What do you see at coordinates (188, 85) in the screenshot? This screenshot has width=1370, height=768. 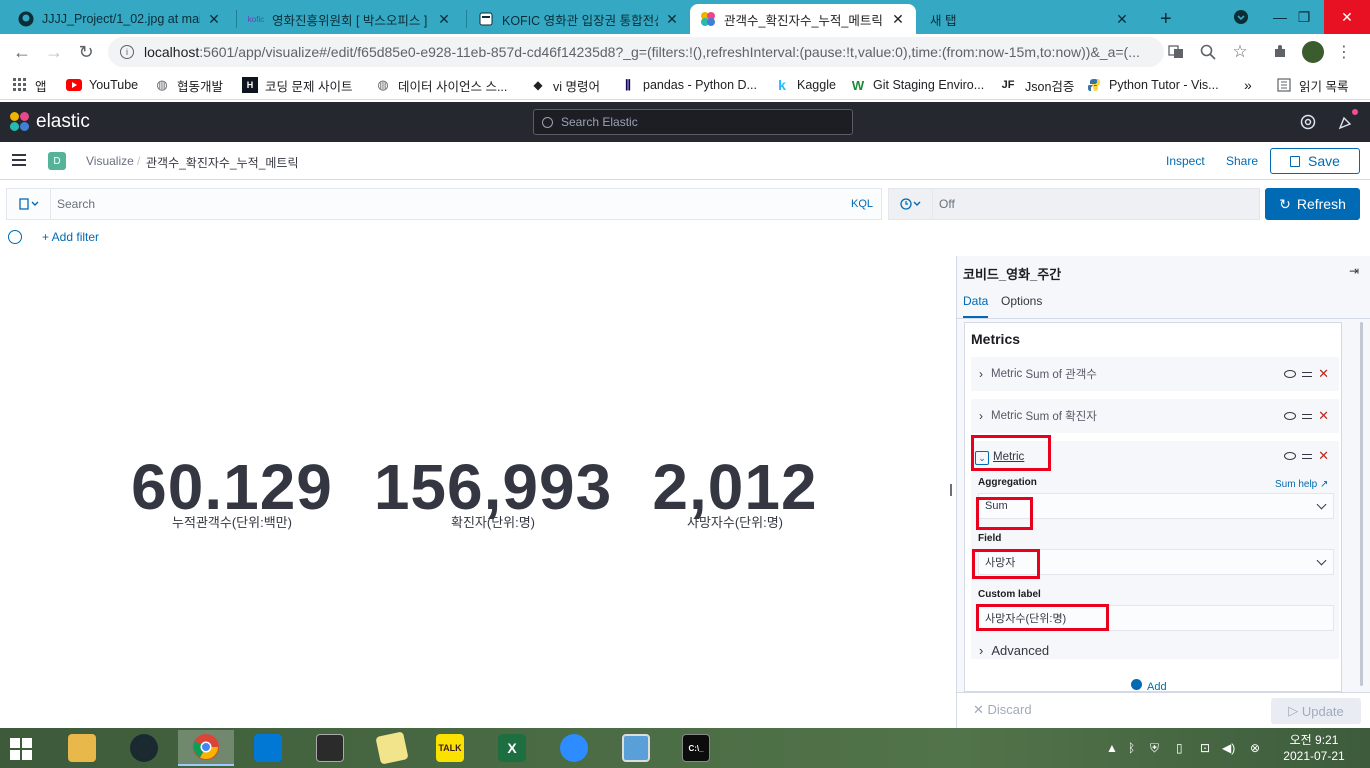 I see `bookmark-collab: ◍ 협동개발` at bounding box center [188, 85].